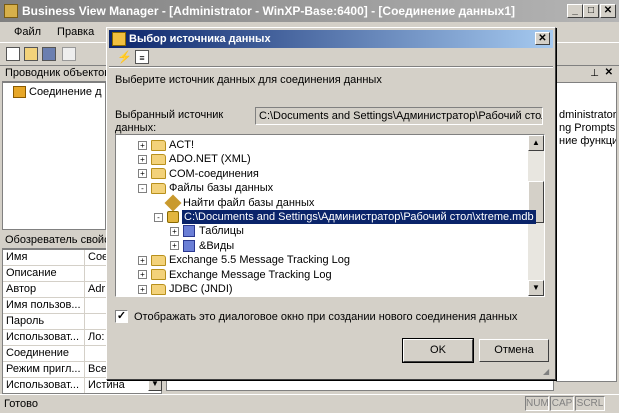  What do you see at coordinates (69, 54) in the screenshot?
I see `undo-icon` at bounding box center [69, 54].